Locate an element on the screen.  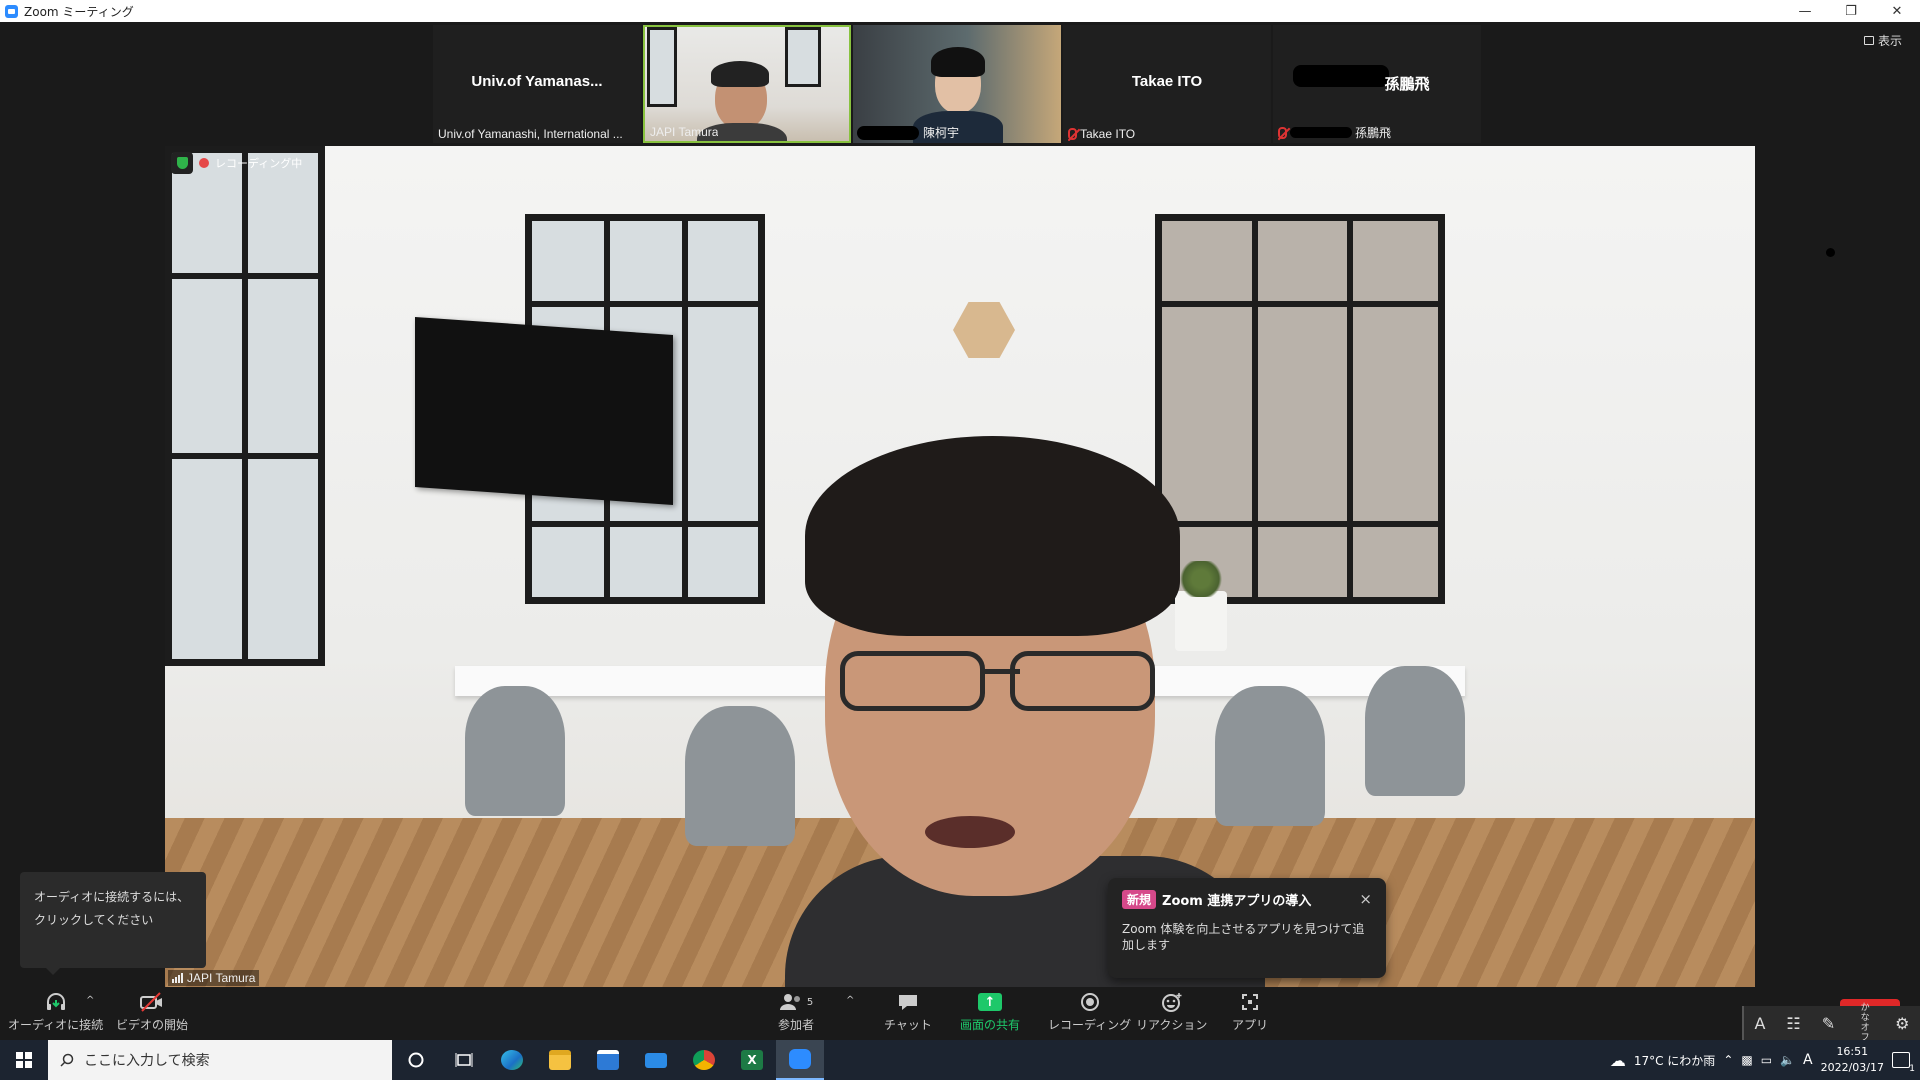
task-view-button is located at coordinates (464, 1060).